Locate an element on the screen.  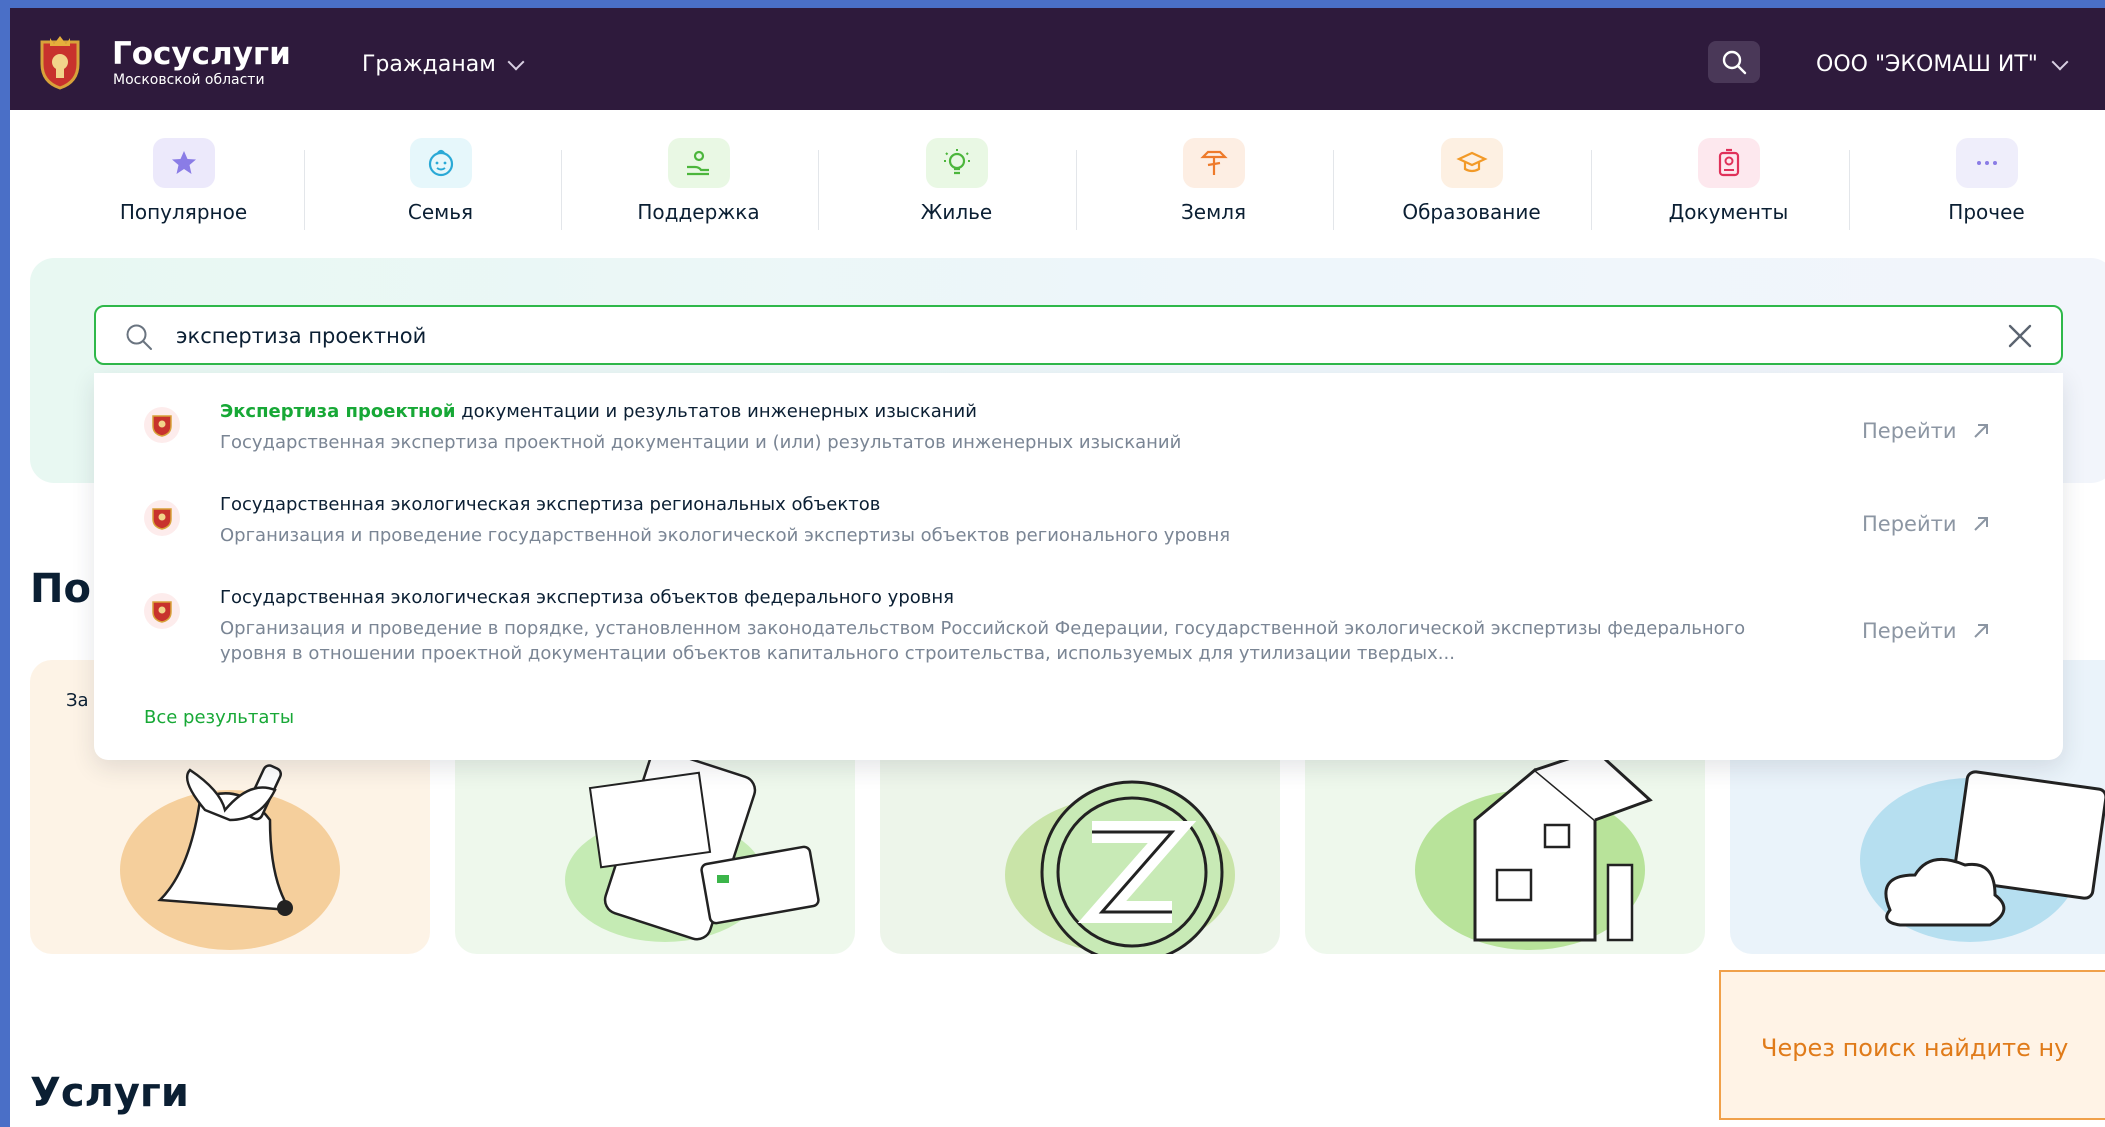
category-label: Образование is located at coordinates (1471, 212).